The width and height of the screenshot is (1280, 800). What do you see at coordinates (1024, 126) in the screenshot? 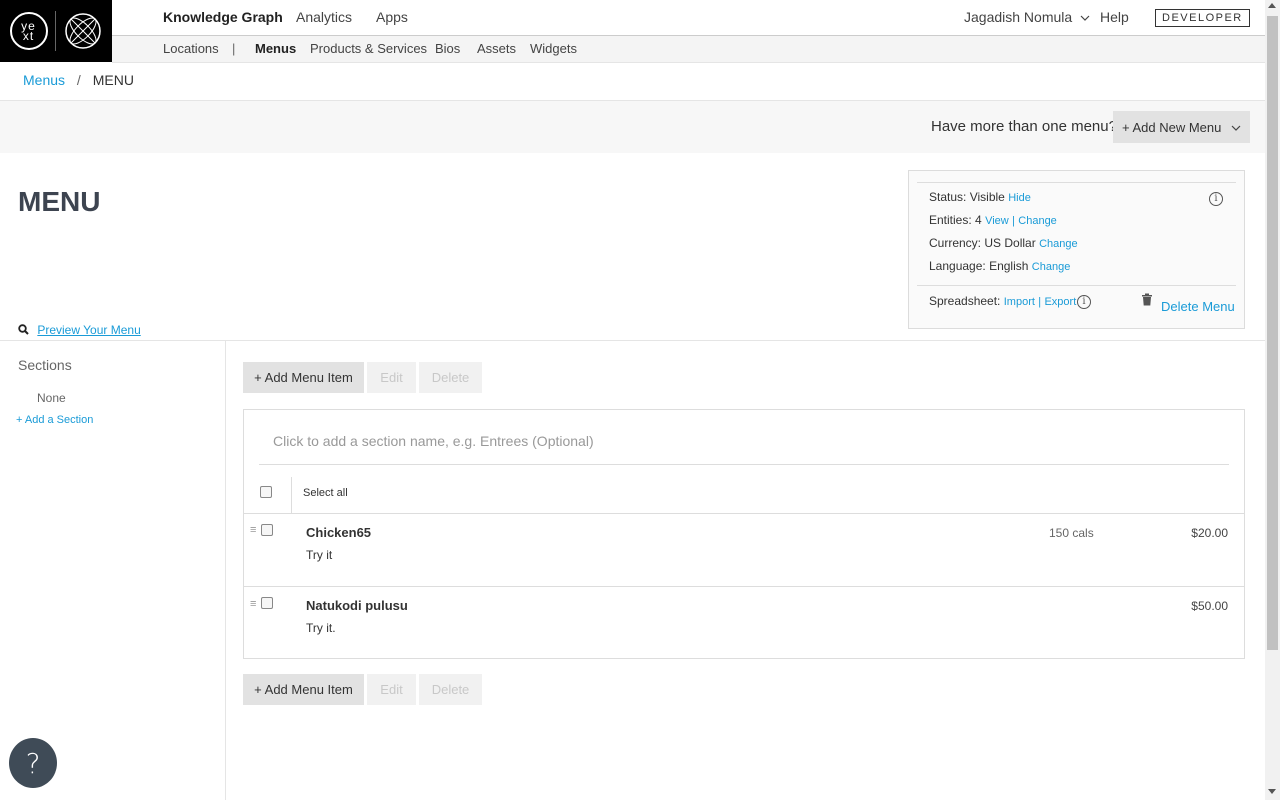
I see `more-menus-question: Have more than one menu?` at bounding box center [1024, 126].